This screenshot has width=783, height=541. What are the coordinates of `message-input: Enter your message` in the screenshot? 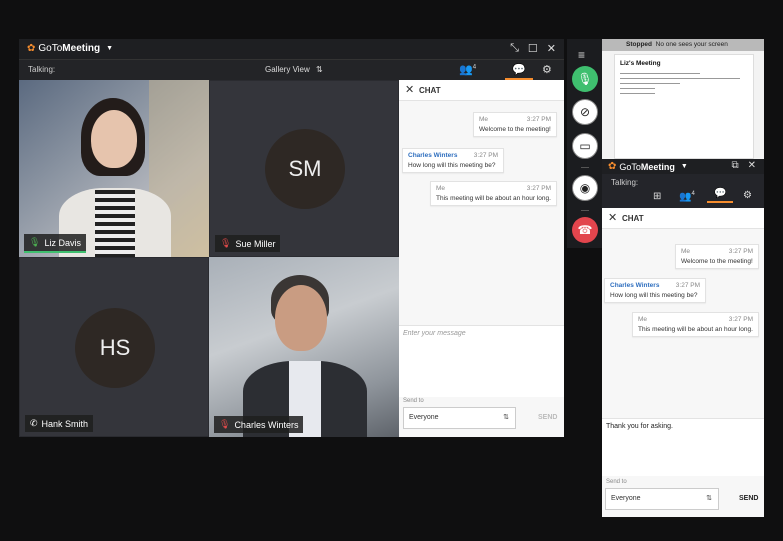 It's located at (481, 361).